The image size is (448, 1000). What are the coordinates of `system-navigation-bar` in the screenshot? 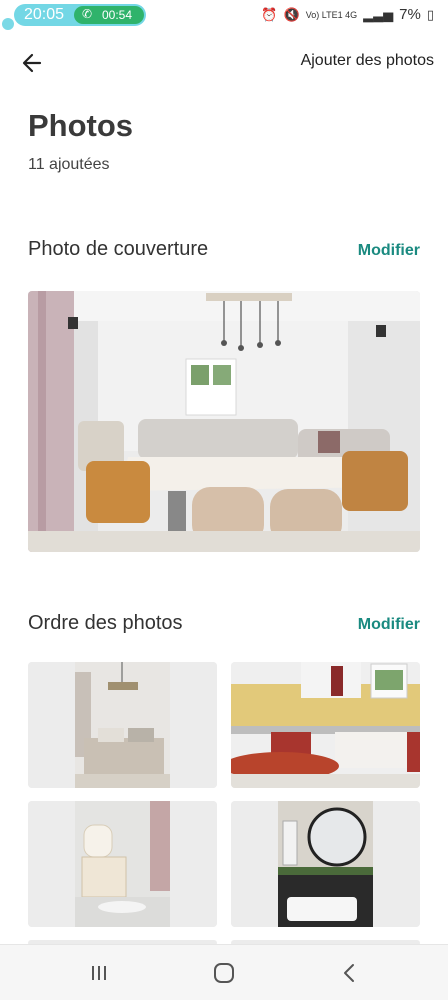 It's located at (224, 972).